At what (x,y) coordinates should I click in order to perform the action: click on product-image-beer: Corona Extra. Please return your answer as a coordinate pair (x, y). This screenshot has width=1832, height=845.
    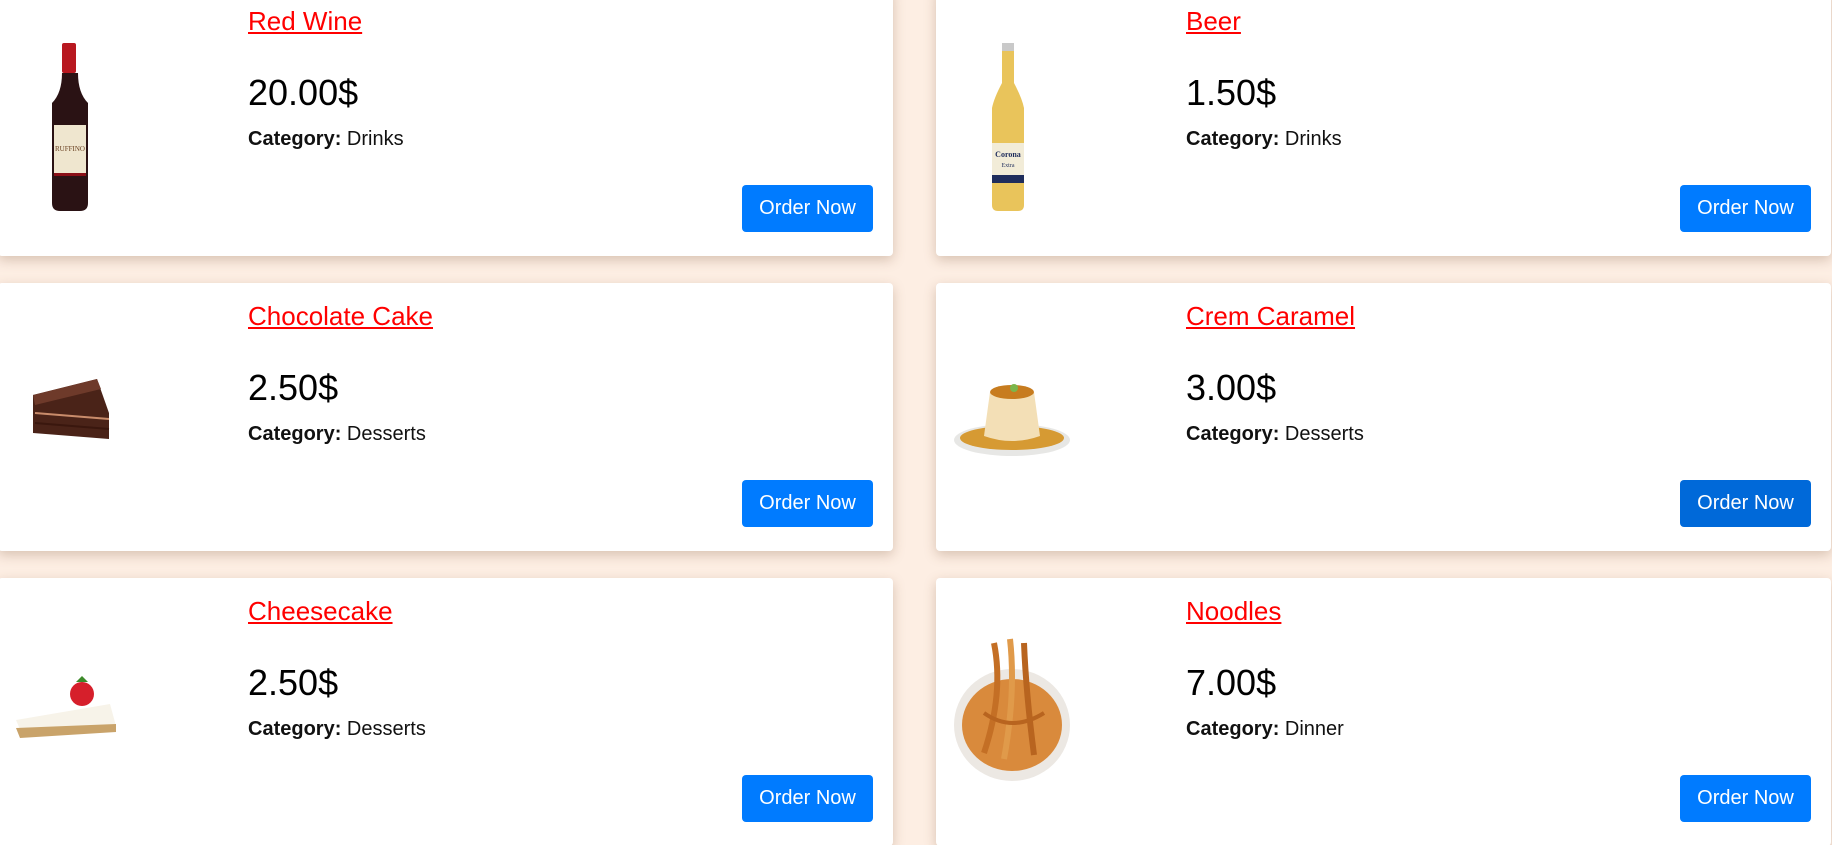
    Looking at the image, I should click on (1008, 128).